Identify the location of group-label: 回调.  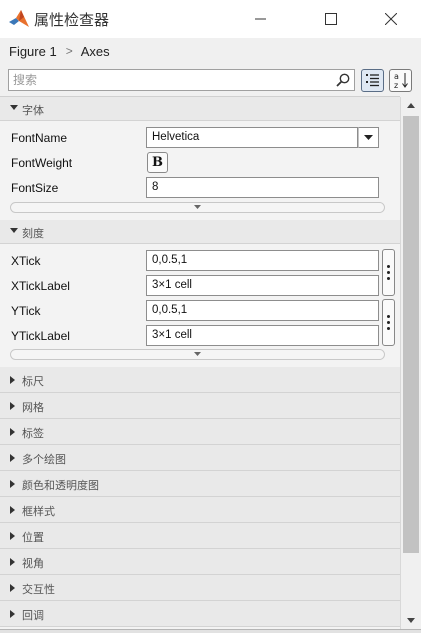
(33, 615).